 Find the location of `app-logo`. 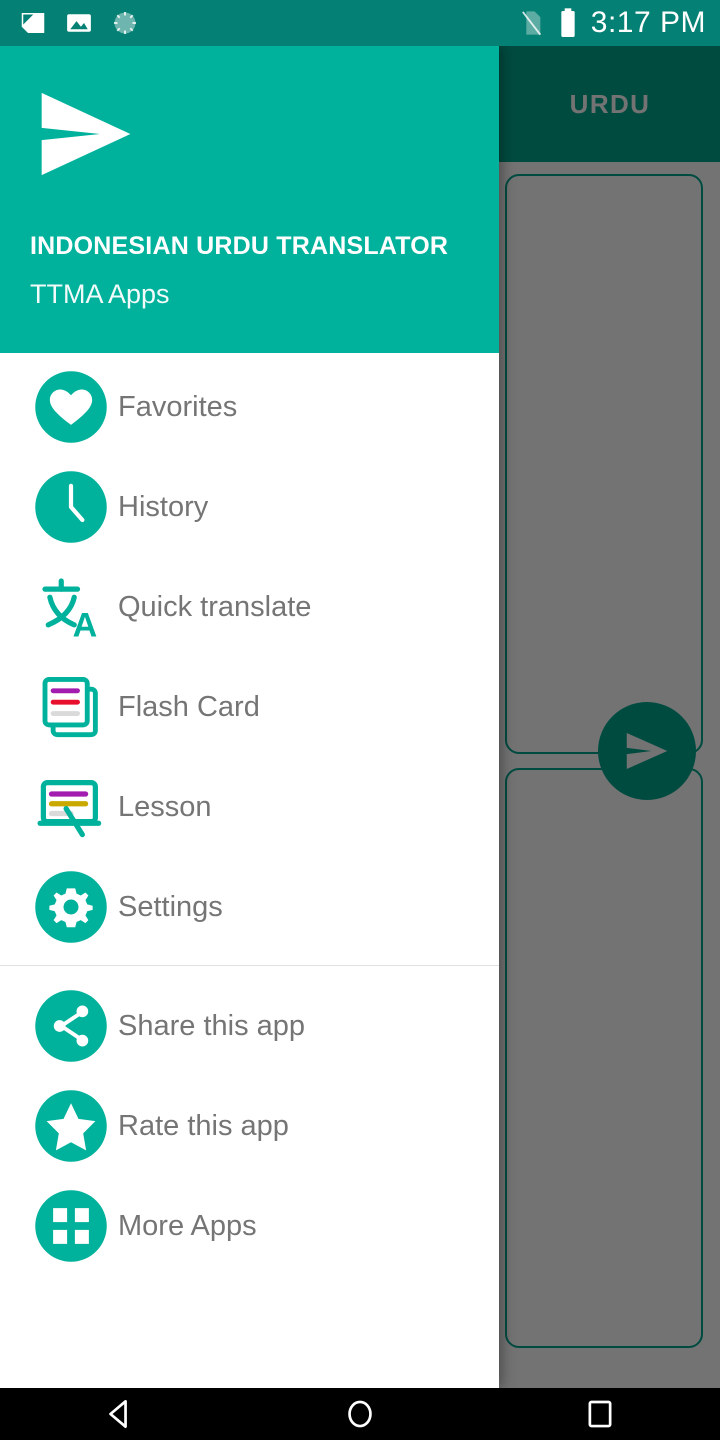

app-logo is located at coordinates (264, 136).